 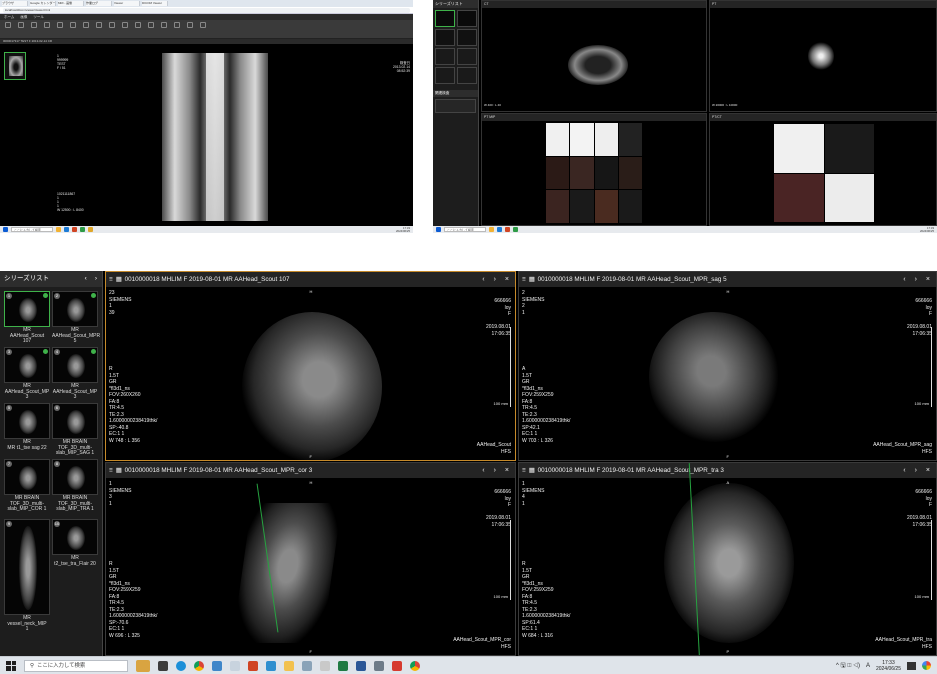 I want to click on ime-indicator: A, so click(x=868, y=666).